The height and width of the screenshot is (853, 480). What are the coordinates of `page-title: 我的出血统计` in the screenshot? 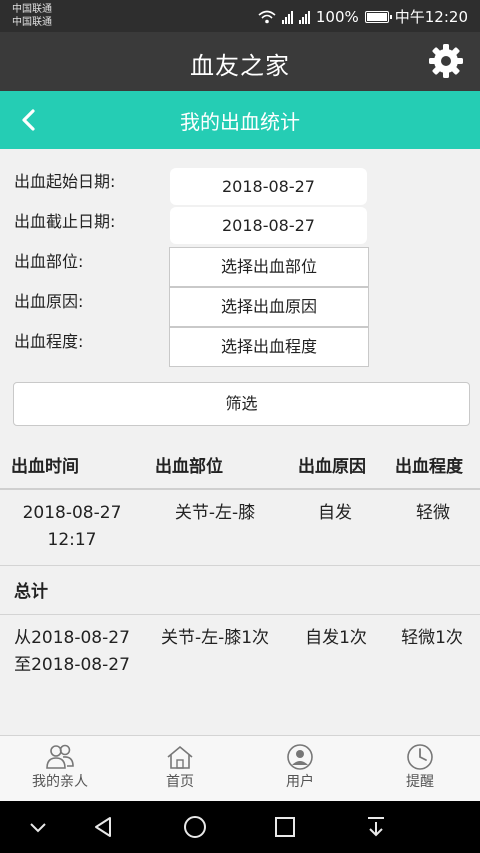 It's located at (240, 122).